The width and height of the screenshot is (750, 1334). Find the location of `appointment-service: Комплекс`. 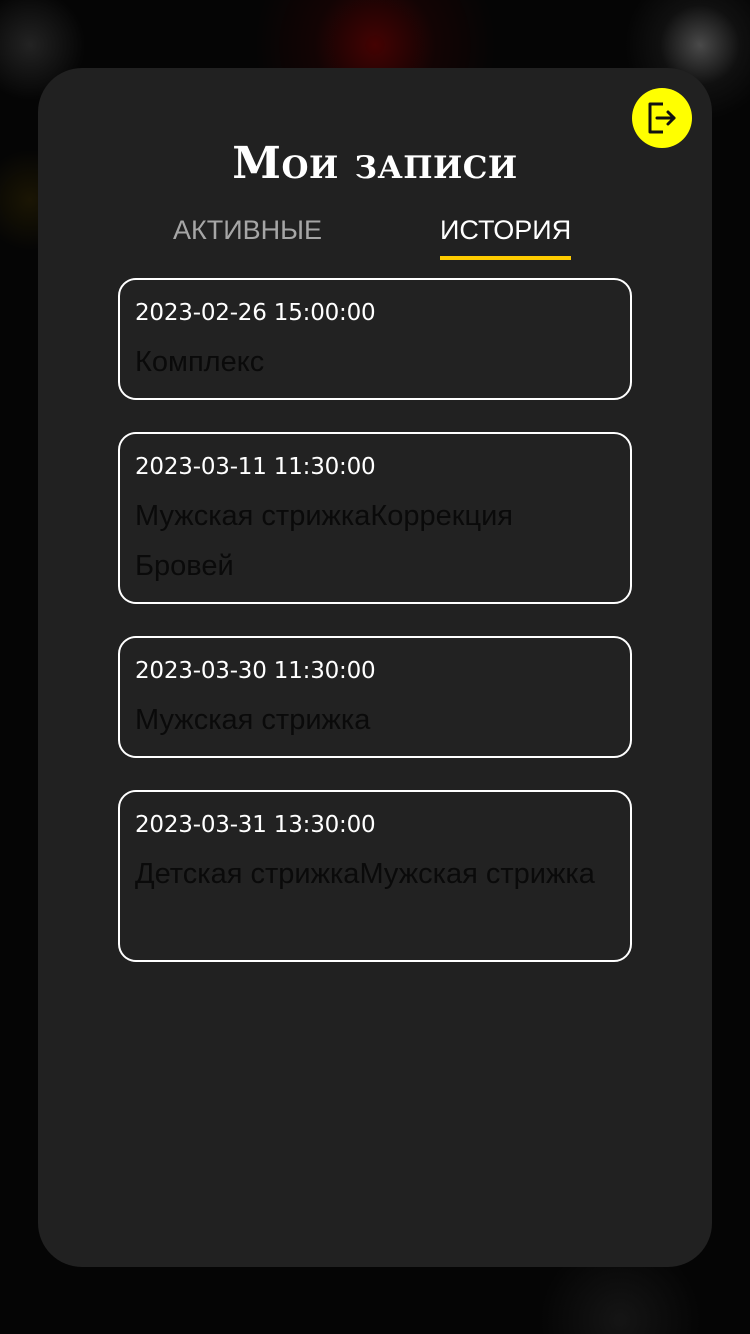

appointment-service: Комплекс is located at coordinates (200, 362).